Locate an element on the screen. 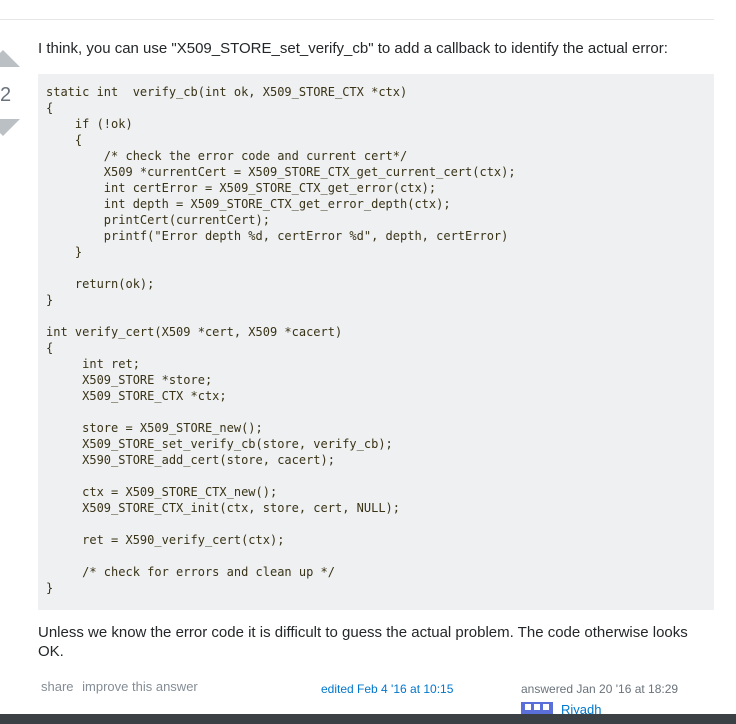 Image resolution: width=736 pixels, height=724 pixels. edited-timestamp-link: edited Feb 4 '16 at 10:15 is located at coordinates (387, 689).